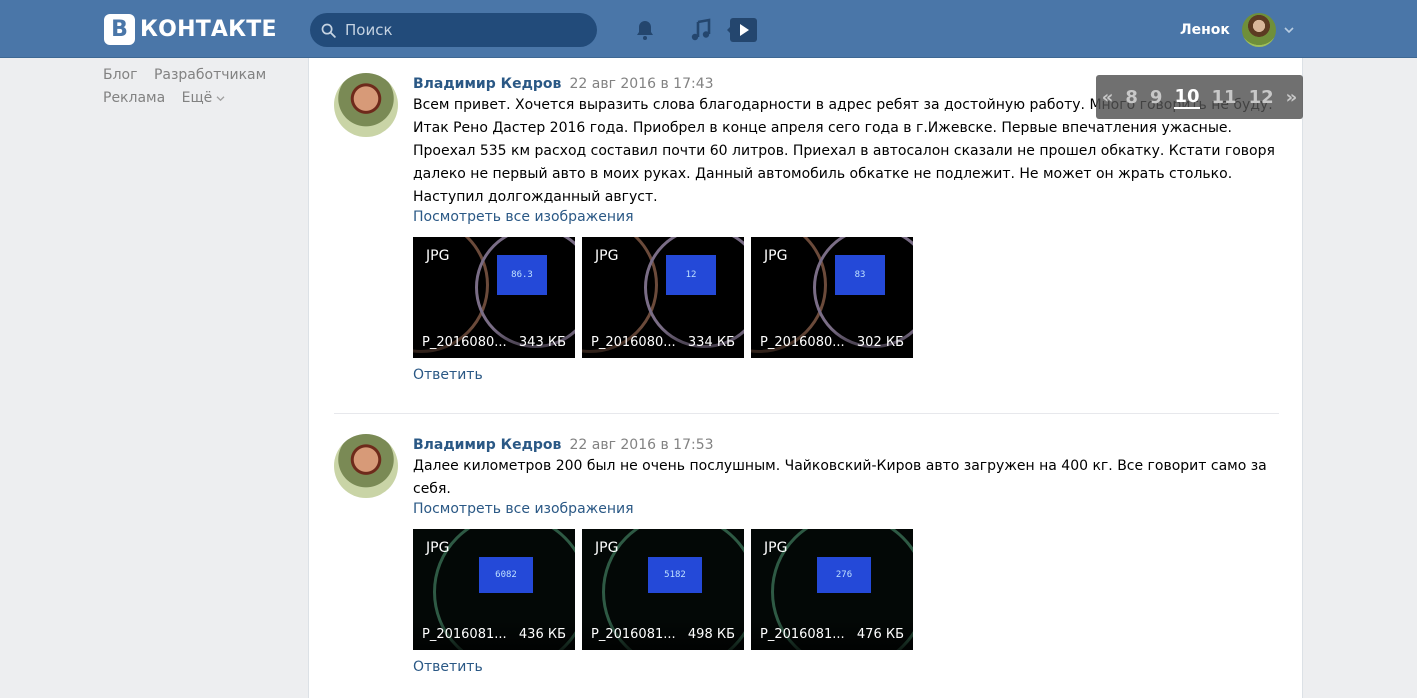 Image resolution: width=1417 pixels, height=698 pixels. What do you see at coordinates (1108, 97) in the screenshot?
I see `pager-prev: «` at bounding box center [1108, 97].